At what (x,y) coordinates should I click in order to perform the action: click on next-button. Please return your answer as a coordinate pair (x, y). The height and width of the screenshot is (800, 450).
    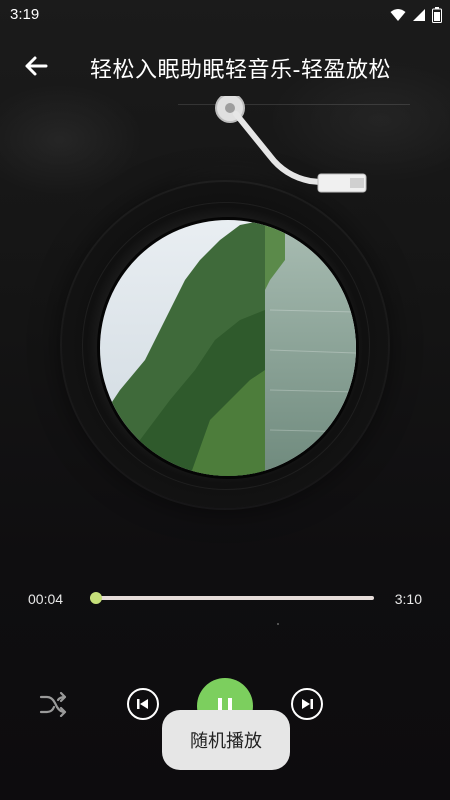
    Looking at the image, I should click on (307, 704).